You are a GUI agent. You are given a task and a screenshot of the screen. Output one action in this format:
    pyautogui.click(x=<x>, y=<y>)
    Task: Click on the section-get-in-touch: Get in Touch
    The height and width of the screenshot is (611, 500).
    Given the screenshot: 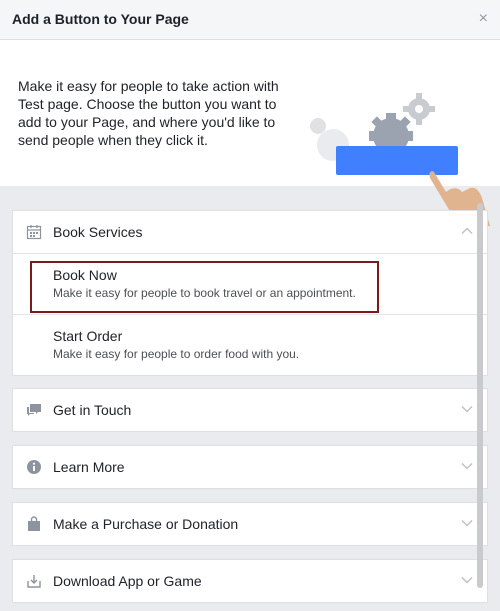 What is the action you would take?
    pyautogui.click(x=250, y=410)
    